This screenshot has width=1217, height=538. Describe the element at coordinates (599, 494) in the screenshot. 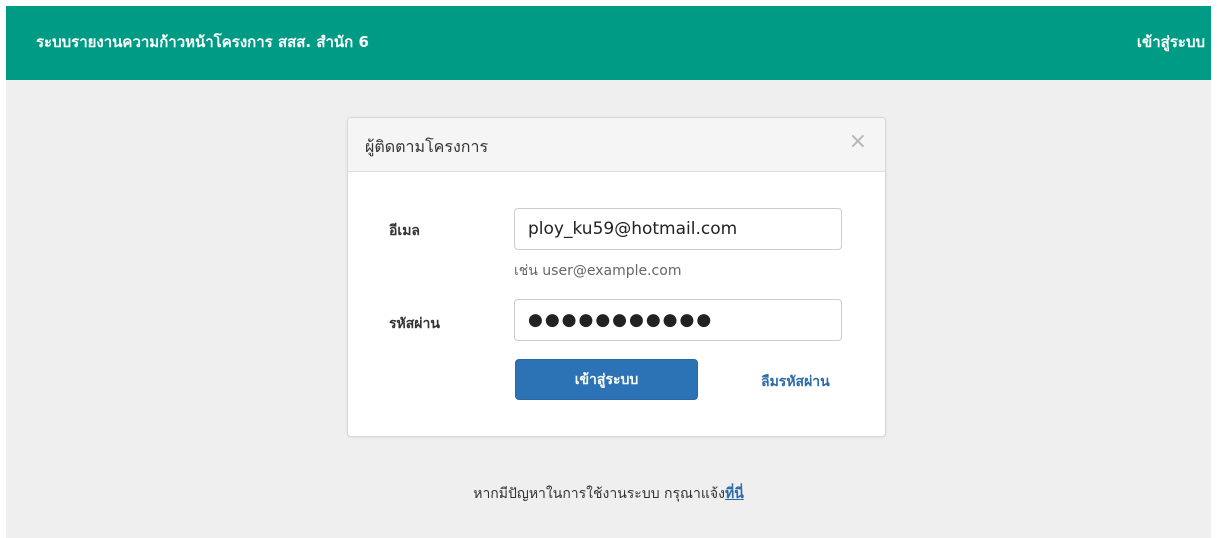

I see `footer-text: หากมีปัญหาในการใช้งานระบบ กรุณาแจ้ง` at that location.